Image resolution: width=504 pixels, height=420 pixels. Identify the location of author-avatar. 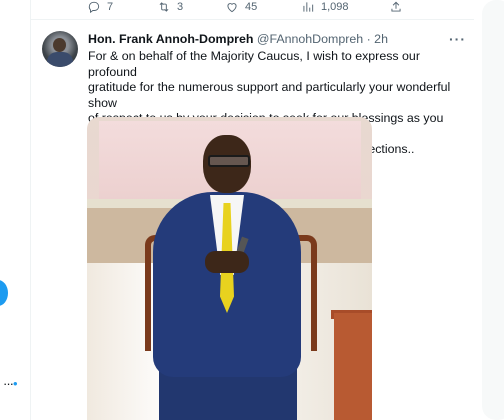
(60, 49).